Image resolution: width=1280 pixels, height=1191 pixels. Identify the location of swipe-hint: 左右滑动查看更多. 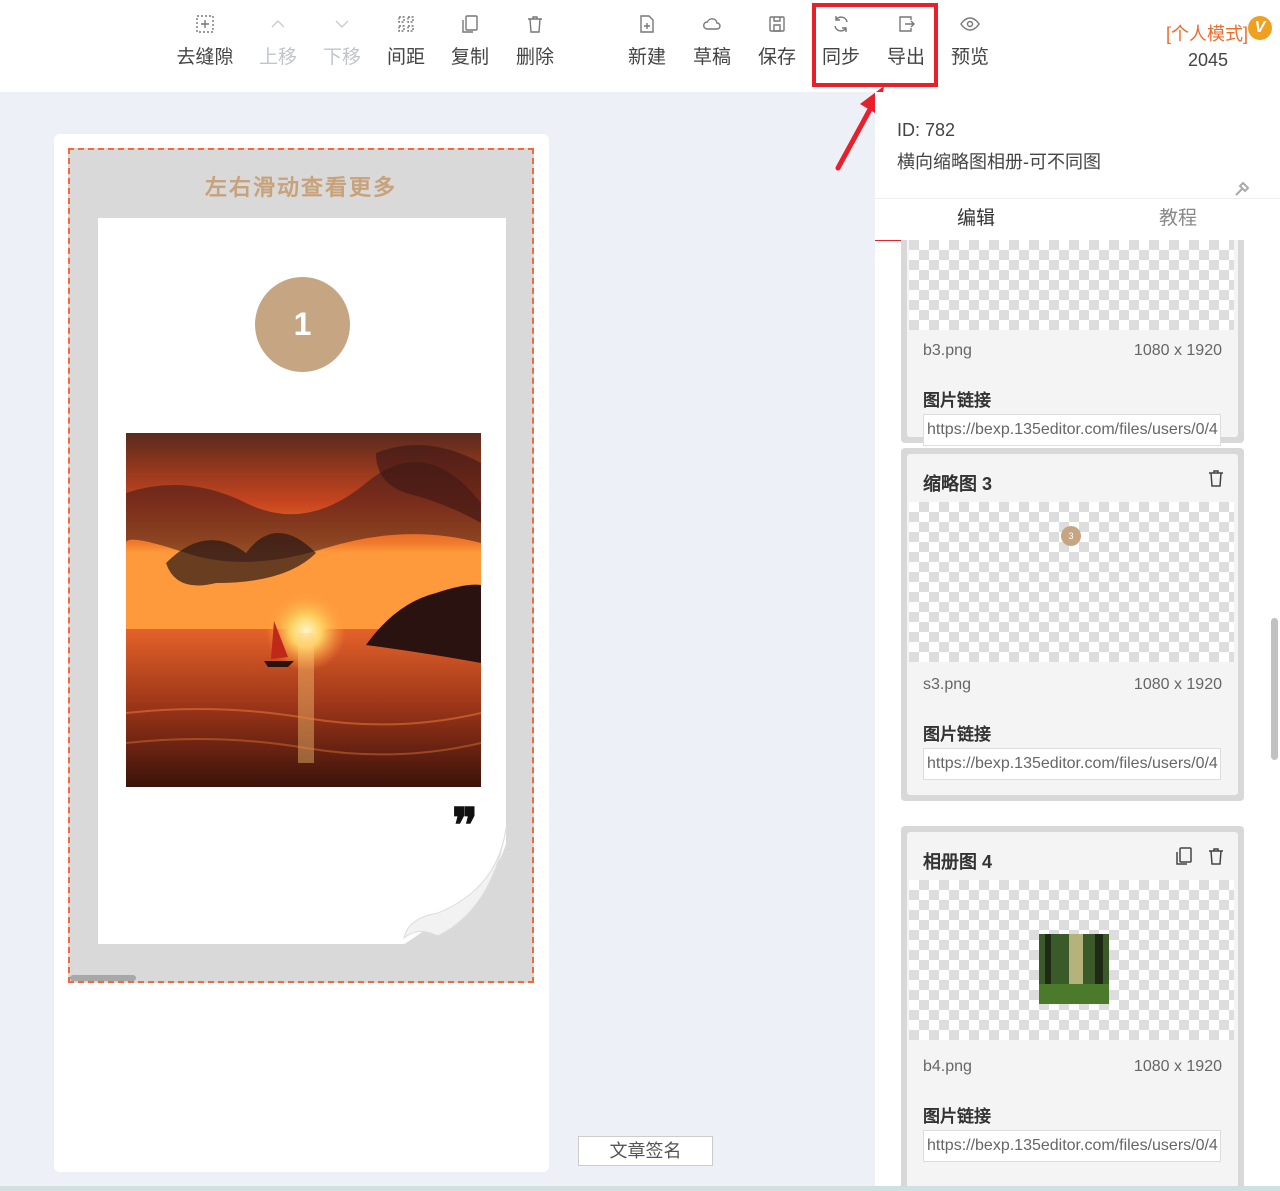
(300, 187).